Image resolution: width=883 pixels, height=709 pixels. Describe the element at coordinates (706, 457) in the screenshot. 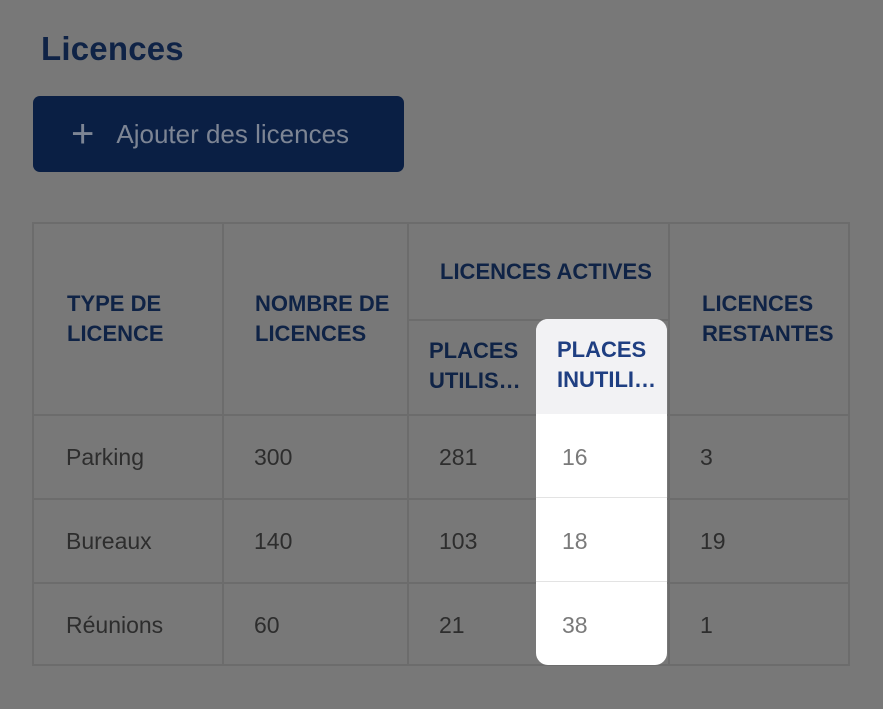

I see `cell-remaining: 3` at that location.